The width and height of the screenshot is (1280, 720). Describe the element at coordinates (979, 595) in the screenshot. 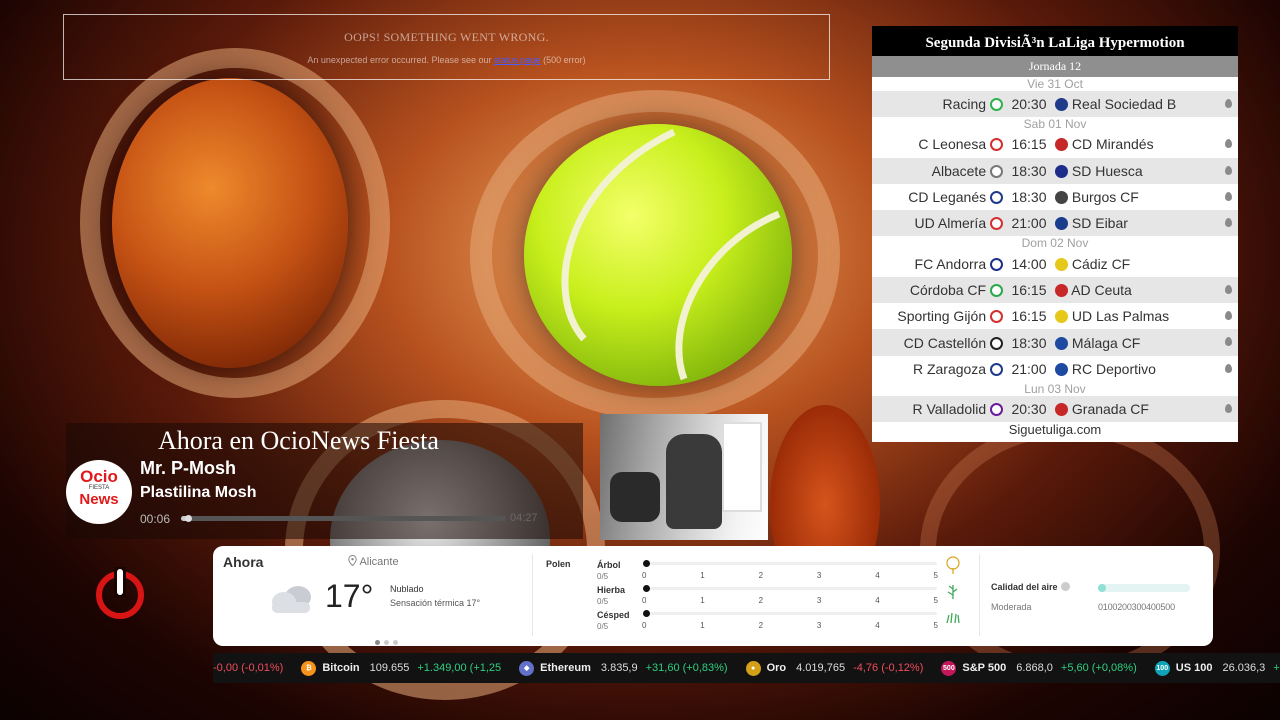

I see `divider` at that location.